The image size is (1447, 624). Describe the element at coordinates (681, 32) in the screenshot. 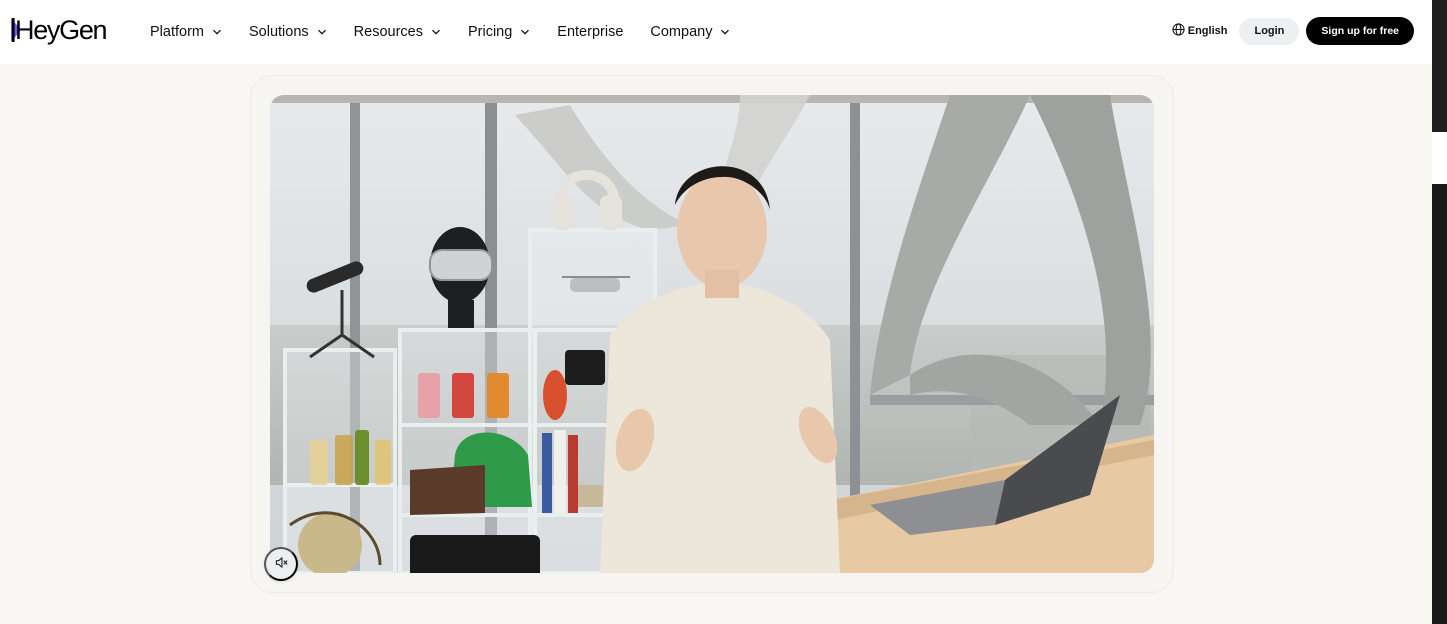

I see `menu-company-label: Company` at that location.